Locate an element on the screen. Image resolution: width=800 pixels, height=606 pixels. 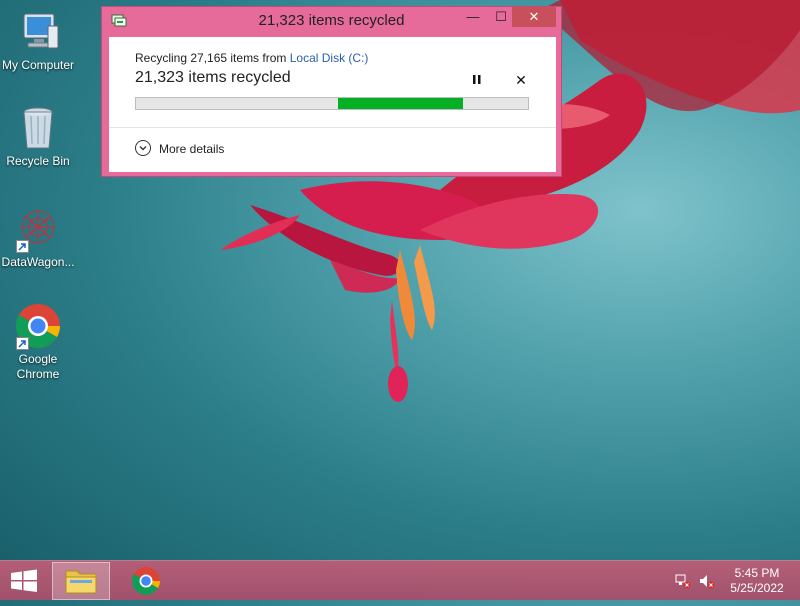
minimize-button: — is located at coordinates (473, 17).